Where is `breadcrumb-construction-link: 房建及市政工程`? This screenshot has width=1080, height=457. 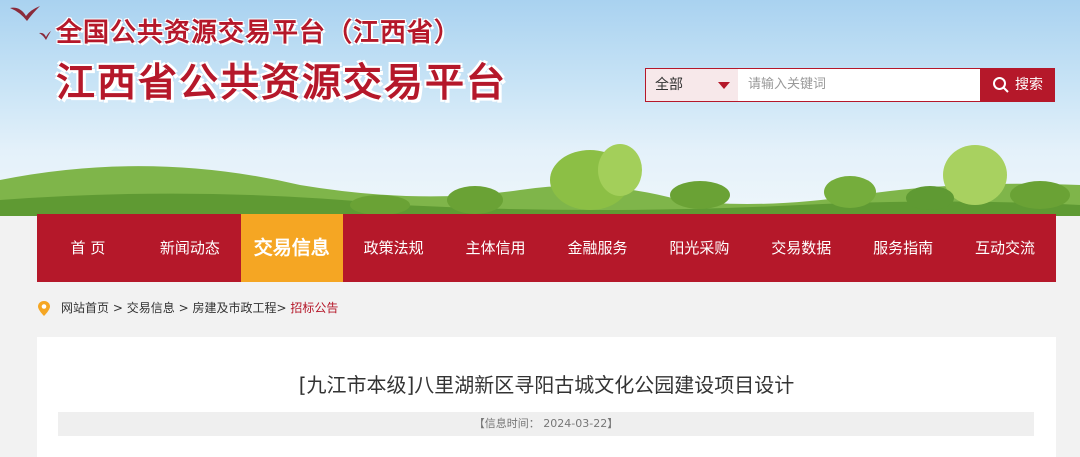 breadcrumb-construction-link: 房建及市政工程 is located at coordinates (234, 308).